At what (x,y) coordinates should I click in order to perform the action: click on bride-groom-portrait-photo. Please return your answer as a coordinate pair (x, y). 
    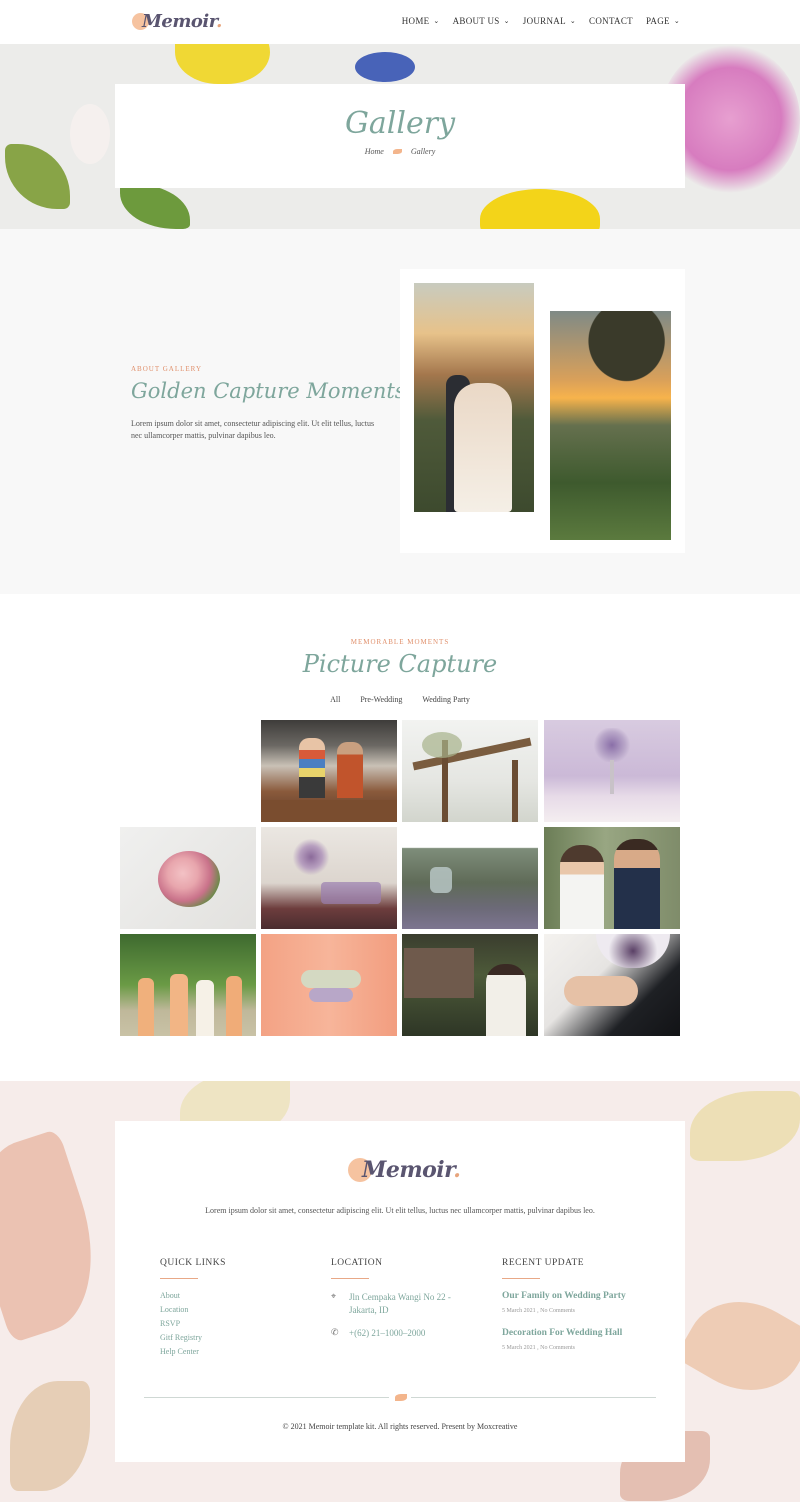
    Looking at the image, I should click on (612, 878).